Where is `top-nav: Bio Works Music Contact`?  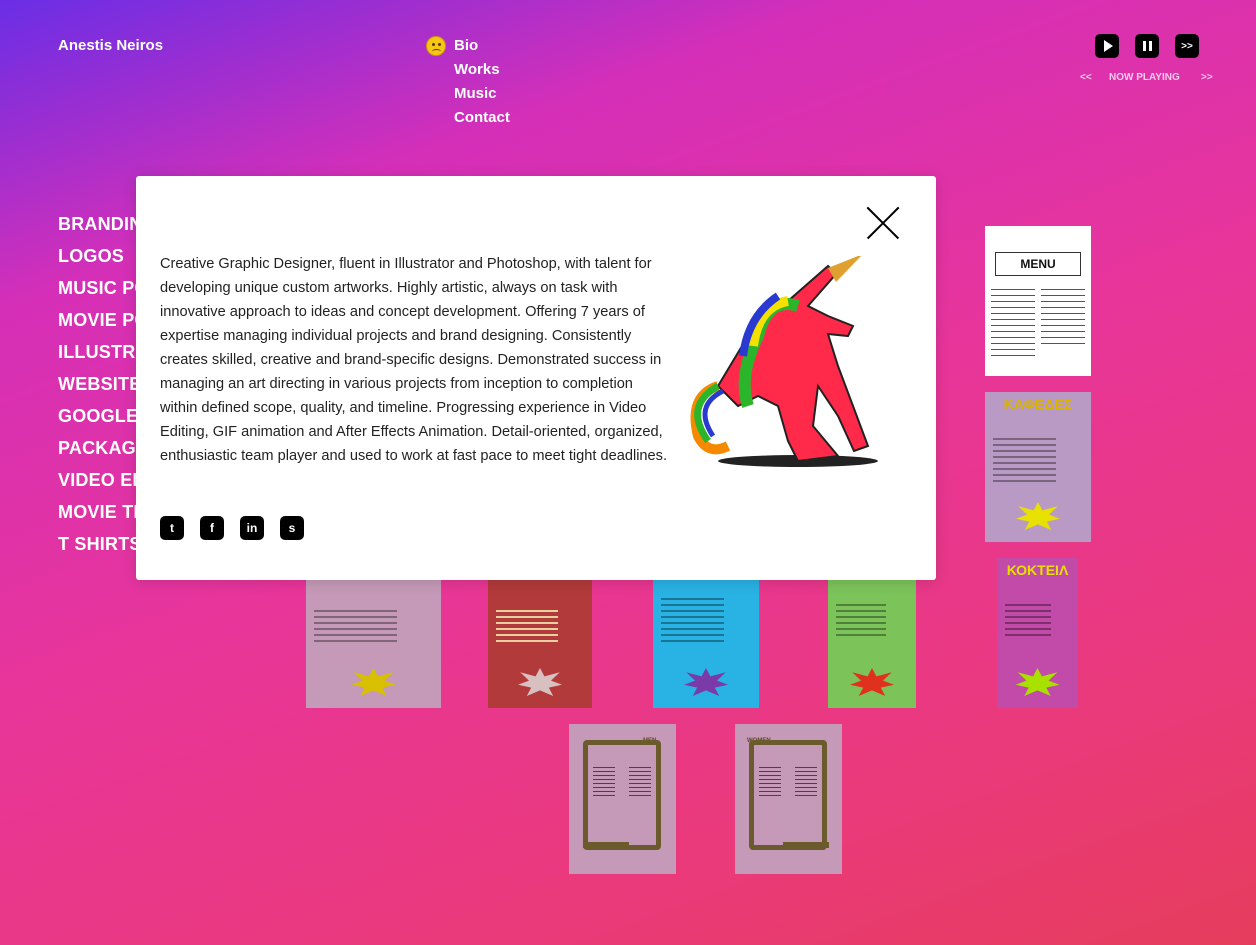
top-nav: Bio Works Music Contact is located at coordinates (482, 84).